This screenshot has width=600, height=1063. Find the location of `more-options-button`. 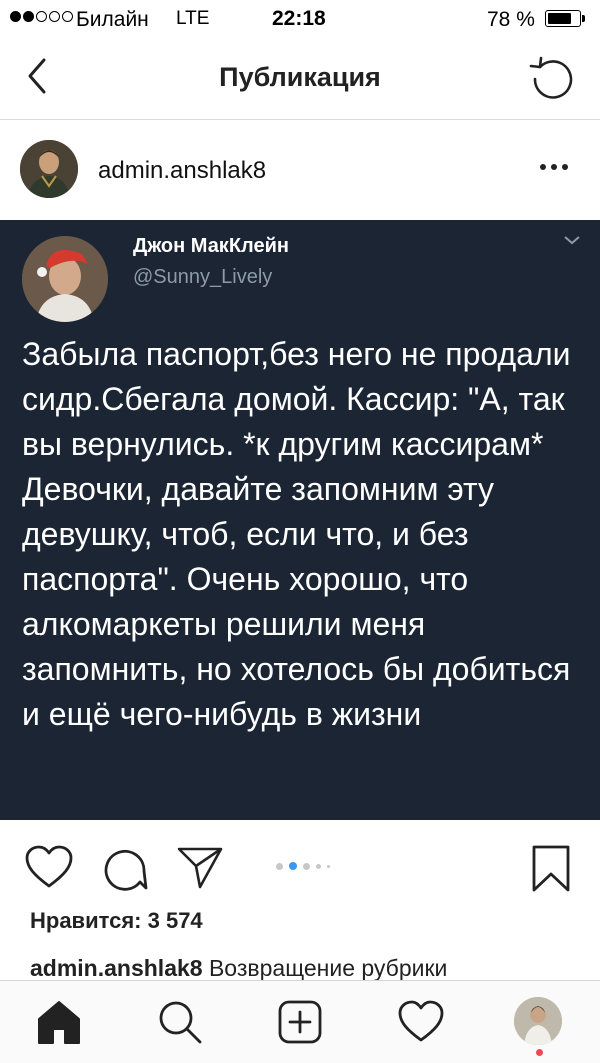

more-options-button is located at coordinates (558, 167).